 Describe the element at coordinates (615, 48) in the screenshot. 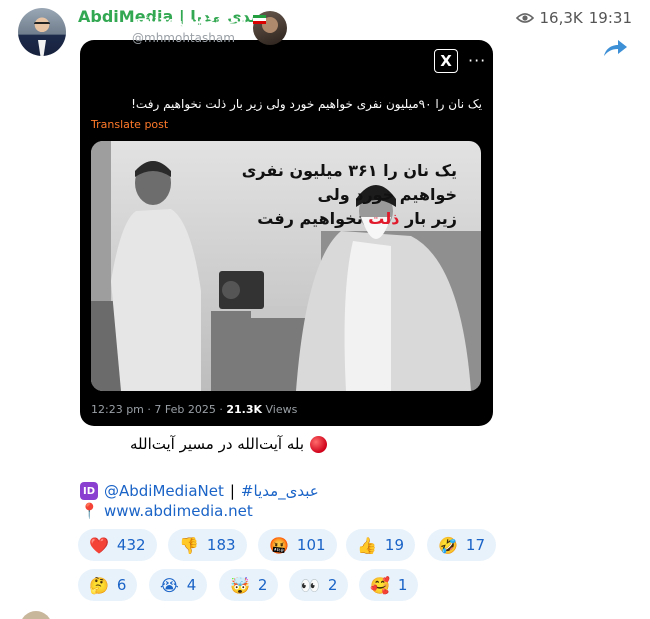

I see `forward-arrow-icon` at that location.